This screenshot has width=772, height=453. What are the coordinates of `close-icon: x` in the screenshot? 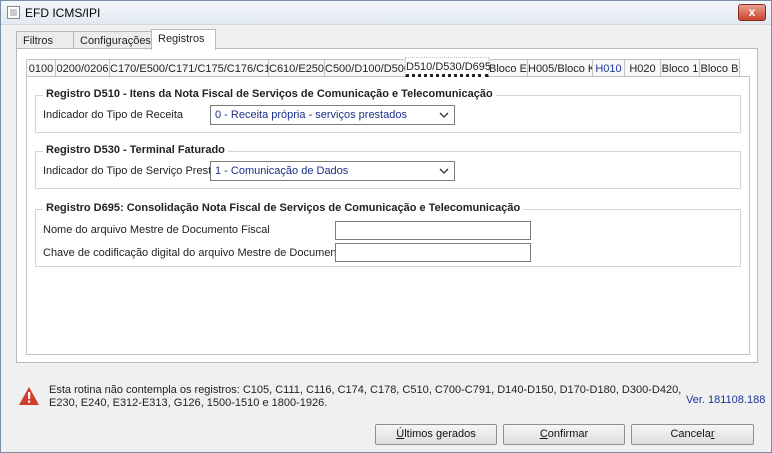 It's located at (752, 12).